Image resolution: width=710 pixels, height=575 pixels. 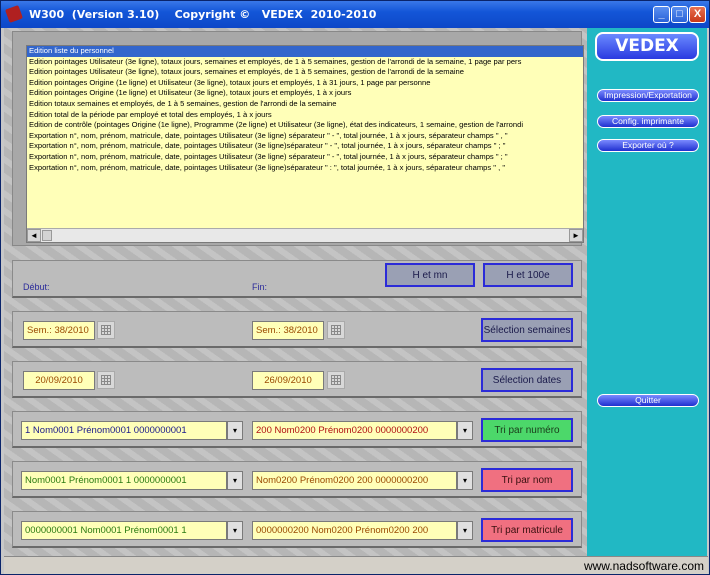 I want to click on to-employee-select: 0000000200 Nom0200 Prénom0200 200, so click(x=354, y=530).